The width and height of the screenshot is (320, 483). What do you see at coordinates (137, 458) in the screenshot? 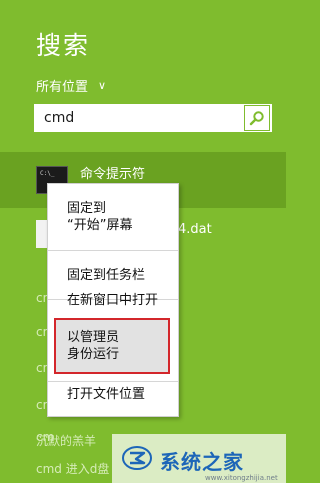
I see `xitongzhijia-logo-icon` at bounding box center [137, 458].